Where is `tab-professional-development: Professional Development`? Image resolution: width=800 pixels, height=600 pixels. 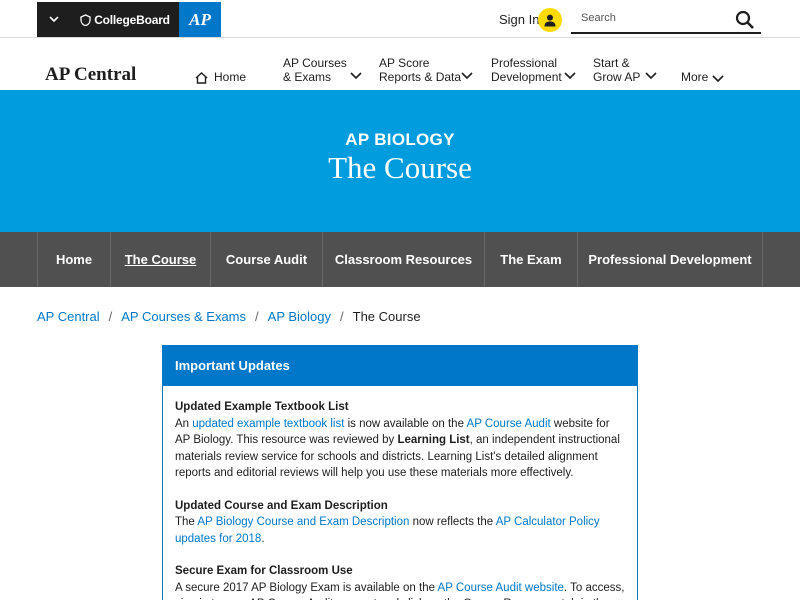 tab-professional-development: Professional Development is located at coordinates (669, 259).